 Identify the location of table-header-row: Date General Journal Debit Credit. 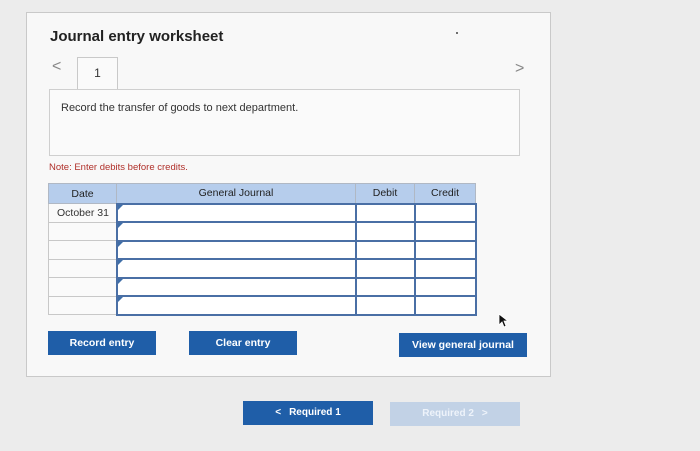
(262, 193).